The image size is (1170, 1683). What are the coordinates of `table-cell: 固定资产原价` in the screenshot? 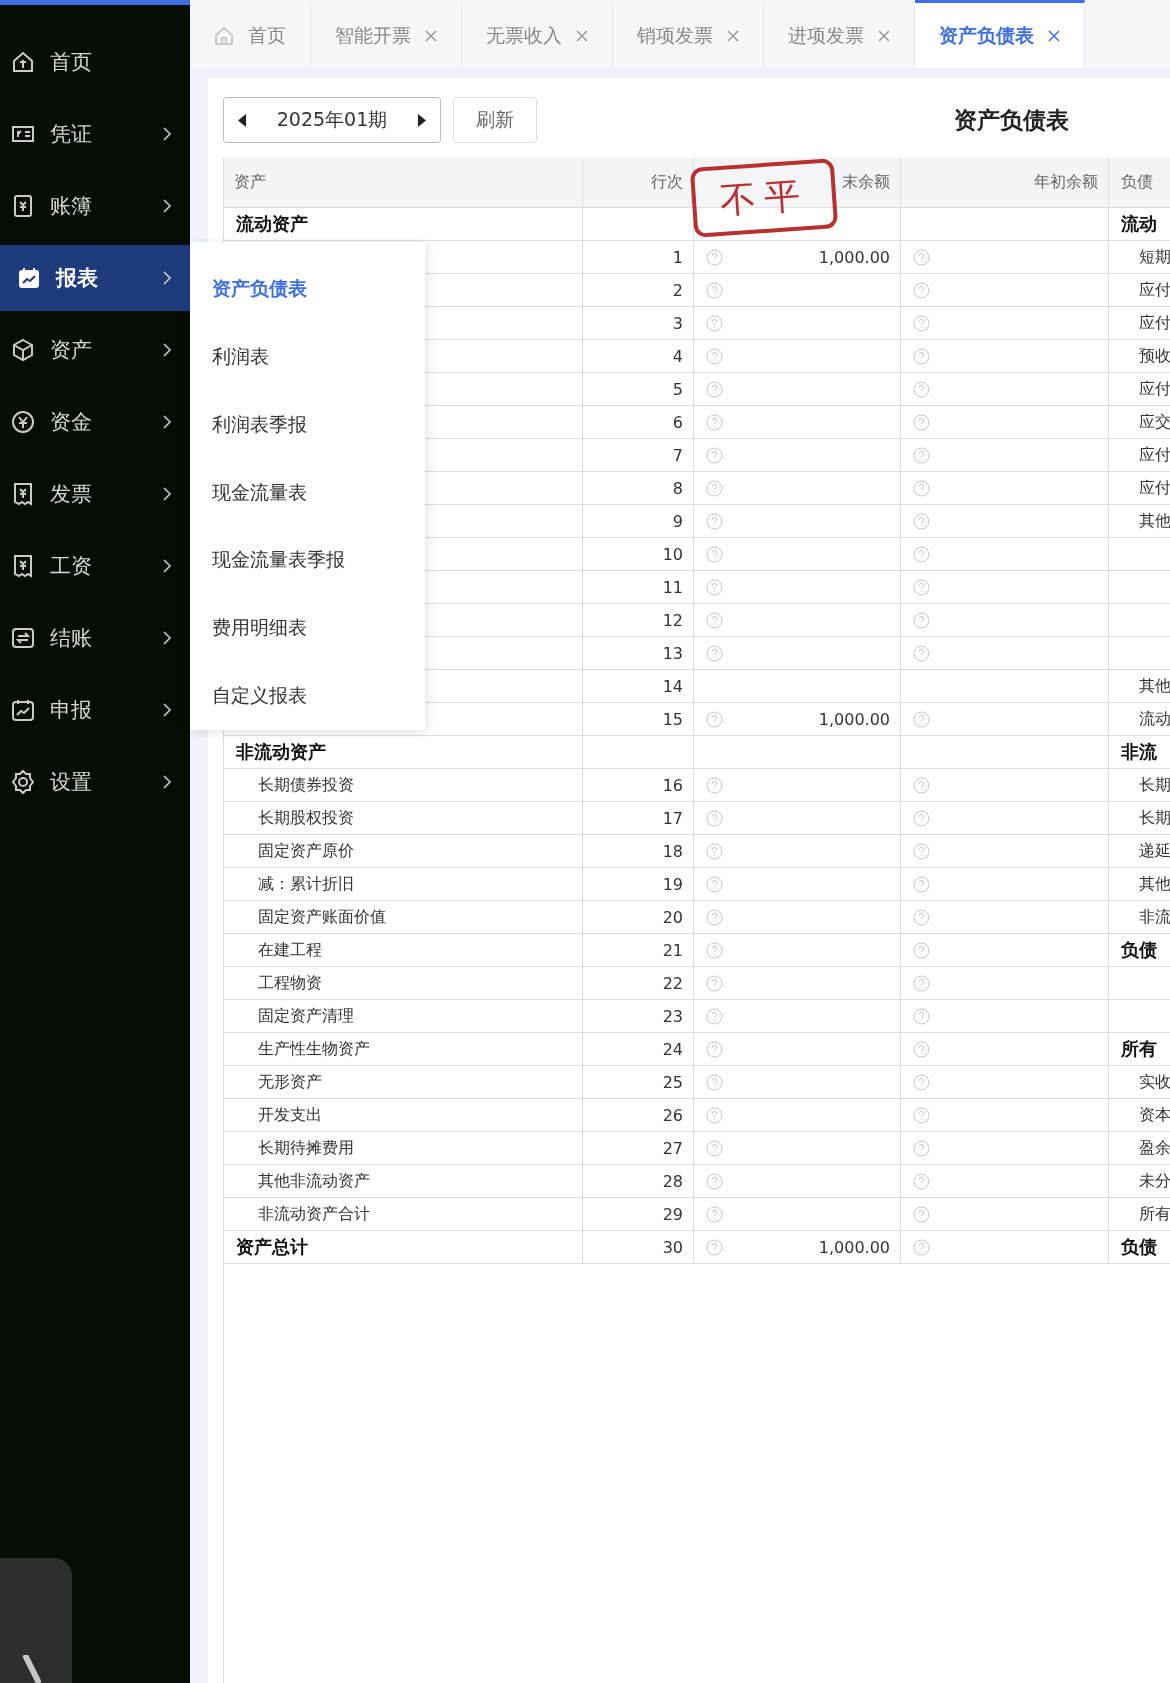 It's located at (403, 851).